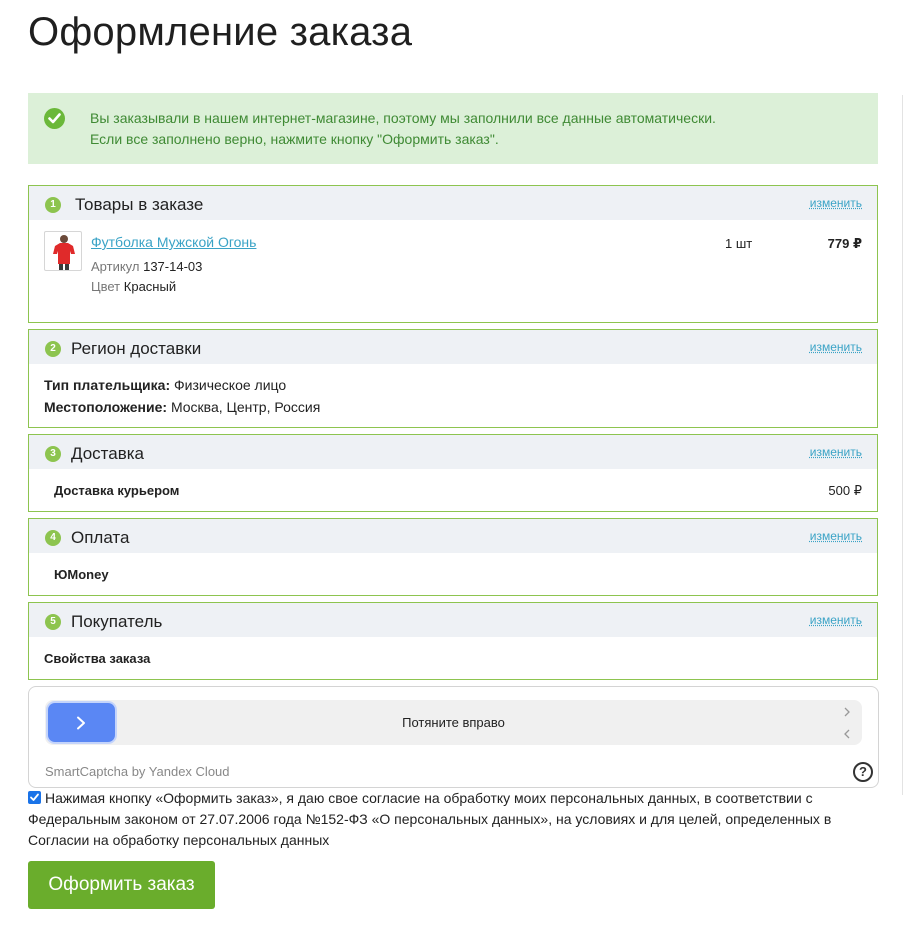 This screenshot has width=903, height=932. I want to click on captcha-slider-label: Потяните вправо, so click(453, 722).